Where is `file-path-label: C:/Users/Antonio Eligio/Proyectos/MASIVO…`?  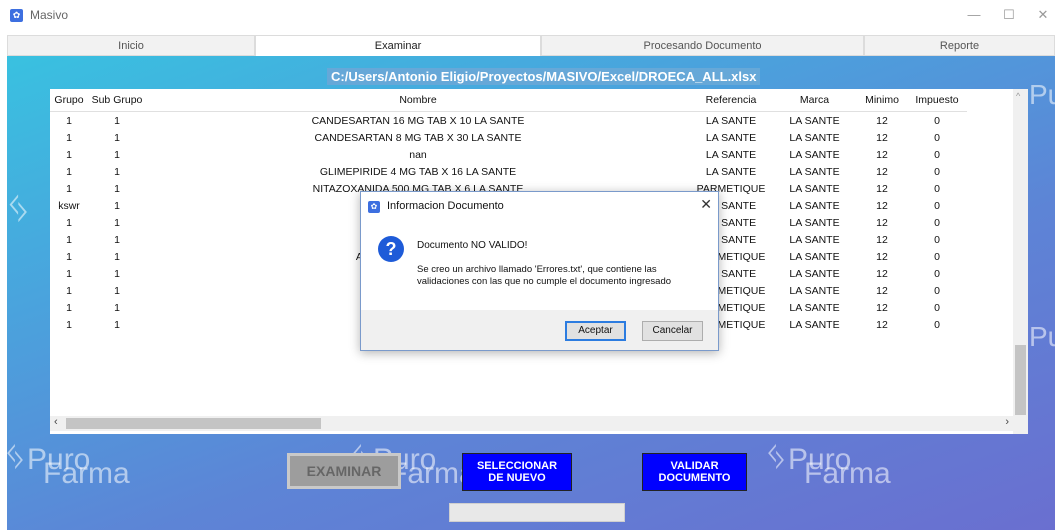
file-path-label: C:/Users/Antonio Eligio/Proyectos/MASIVO… is located at coordinates (544, 76).